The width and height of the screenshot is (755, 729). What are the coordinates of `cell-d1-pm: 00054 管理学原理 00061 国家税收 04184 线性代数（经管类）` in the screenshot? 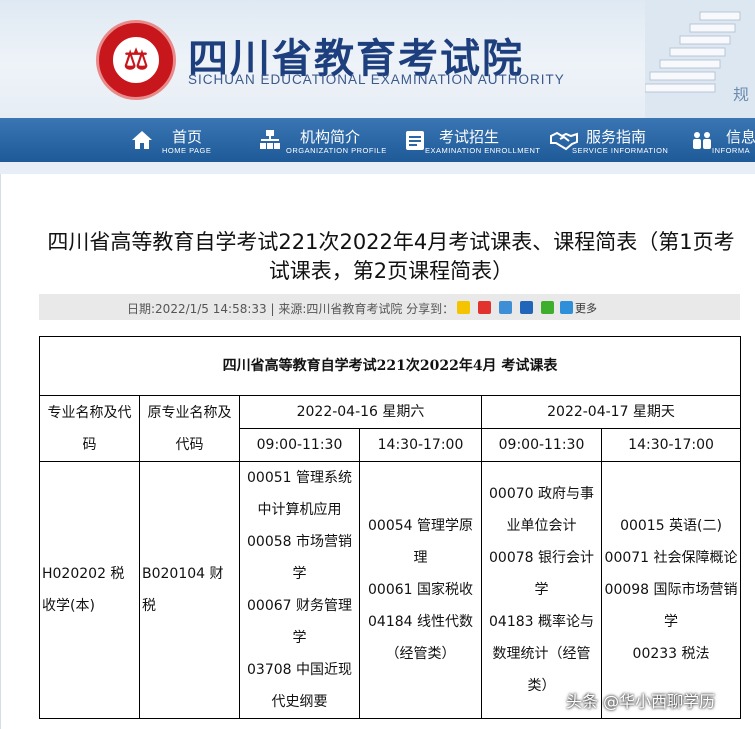 It's located at (420, 590).